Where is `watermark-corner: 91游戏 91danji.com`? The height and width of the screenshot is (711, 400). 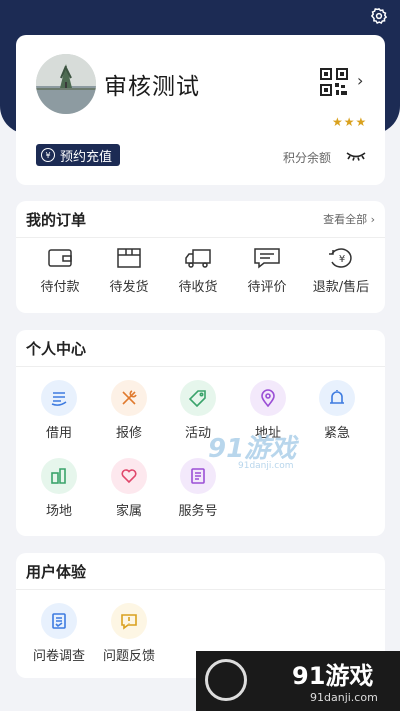 watermark-corner: 91游戏 91danji.com is located at coordinates (200, 681).